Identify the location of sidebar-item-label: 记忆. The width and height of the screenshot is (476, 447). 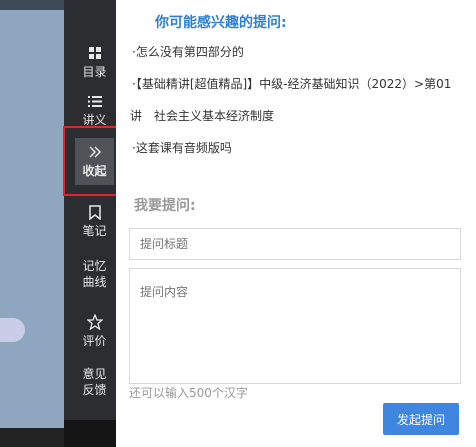
(94, 266).